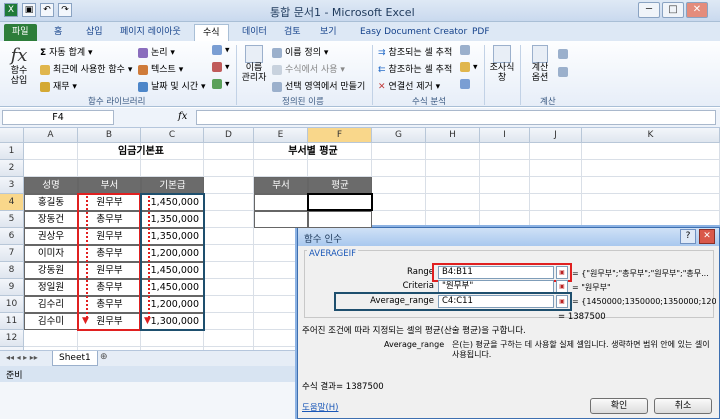  I want to click on column-header: I, so click(505, 135).